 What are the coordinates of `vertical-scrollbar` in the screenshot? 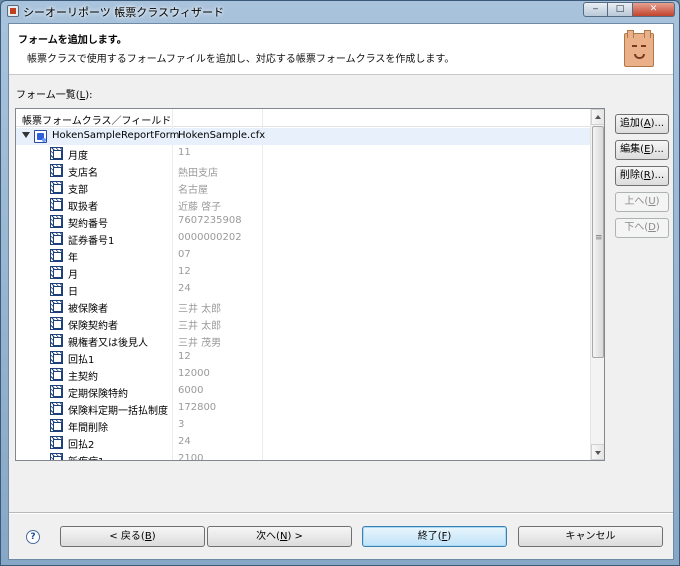 It's located at (597, 284).